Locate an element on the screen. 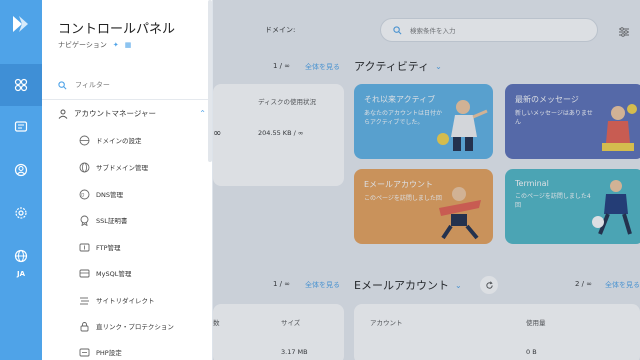  nav-item-redirect: サイトリダイレクト is located at coordinates (116, 300).